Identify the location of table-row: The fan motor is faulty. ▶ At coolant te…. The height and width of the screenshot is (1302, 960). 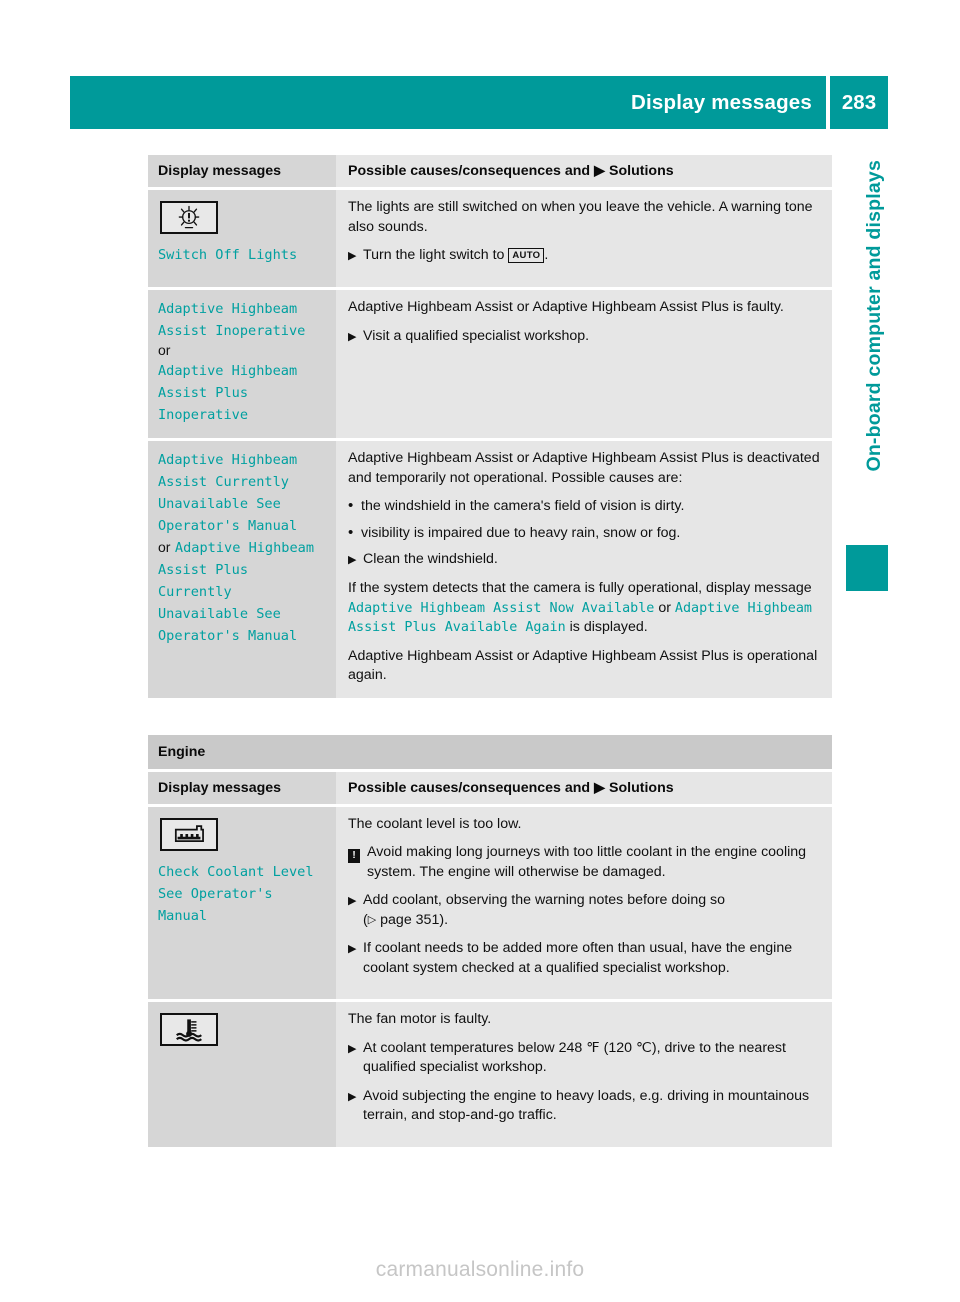
(490, 1074).